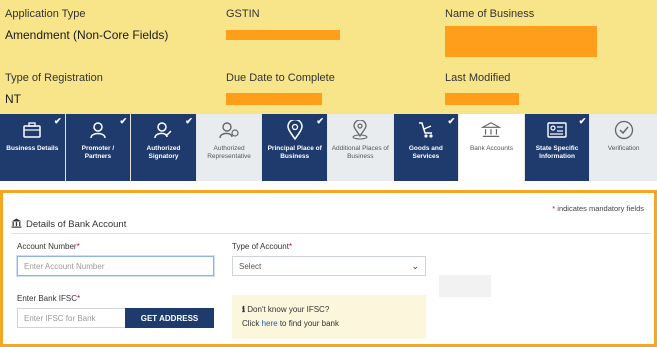 The width and height of the screenshot is (657, 347). I want to click on last-modified-cell: Last Modified, so click(482, 88).